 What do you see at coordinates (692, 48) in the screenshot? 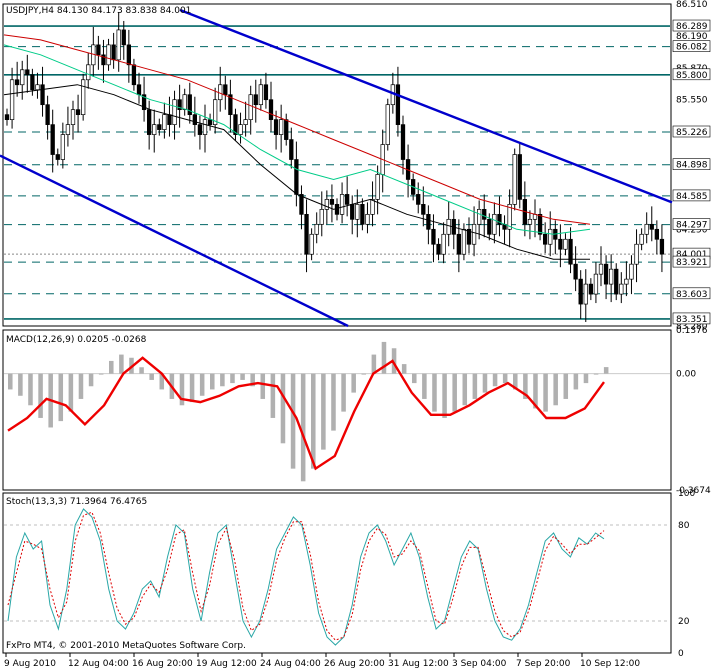
I see `level-label: 86.082` at bounding box center [692, 48].